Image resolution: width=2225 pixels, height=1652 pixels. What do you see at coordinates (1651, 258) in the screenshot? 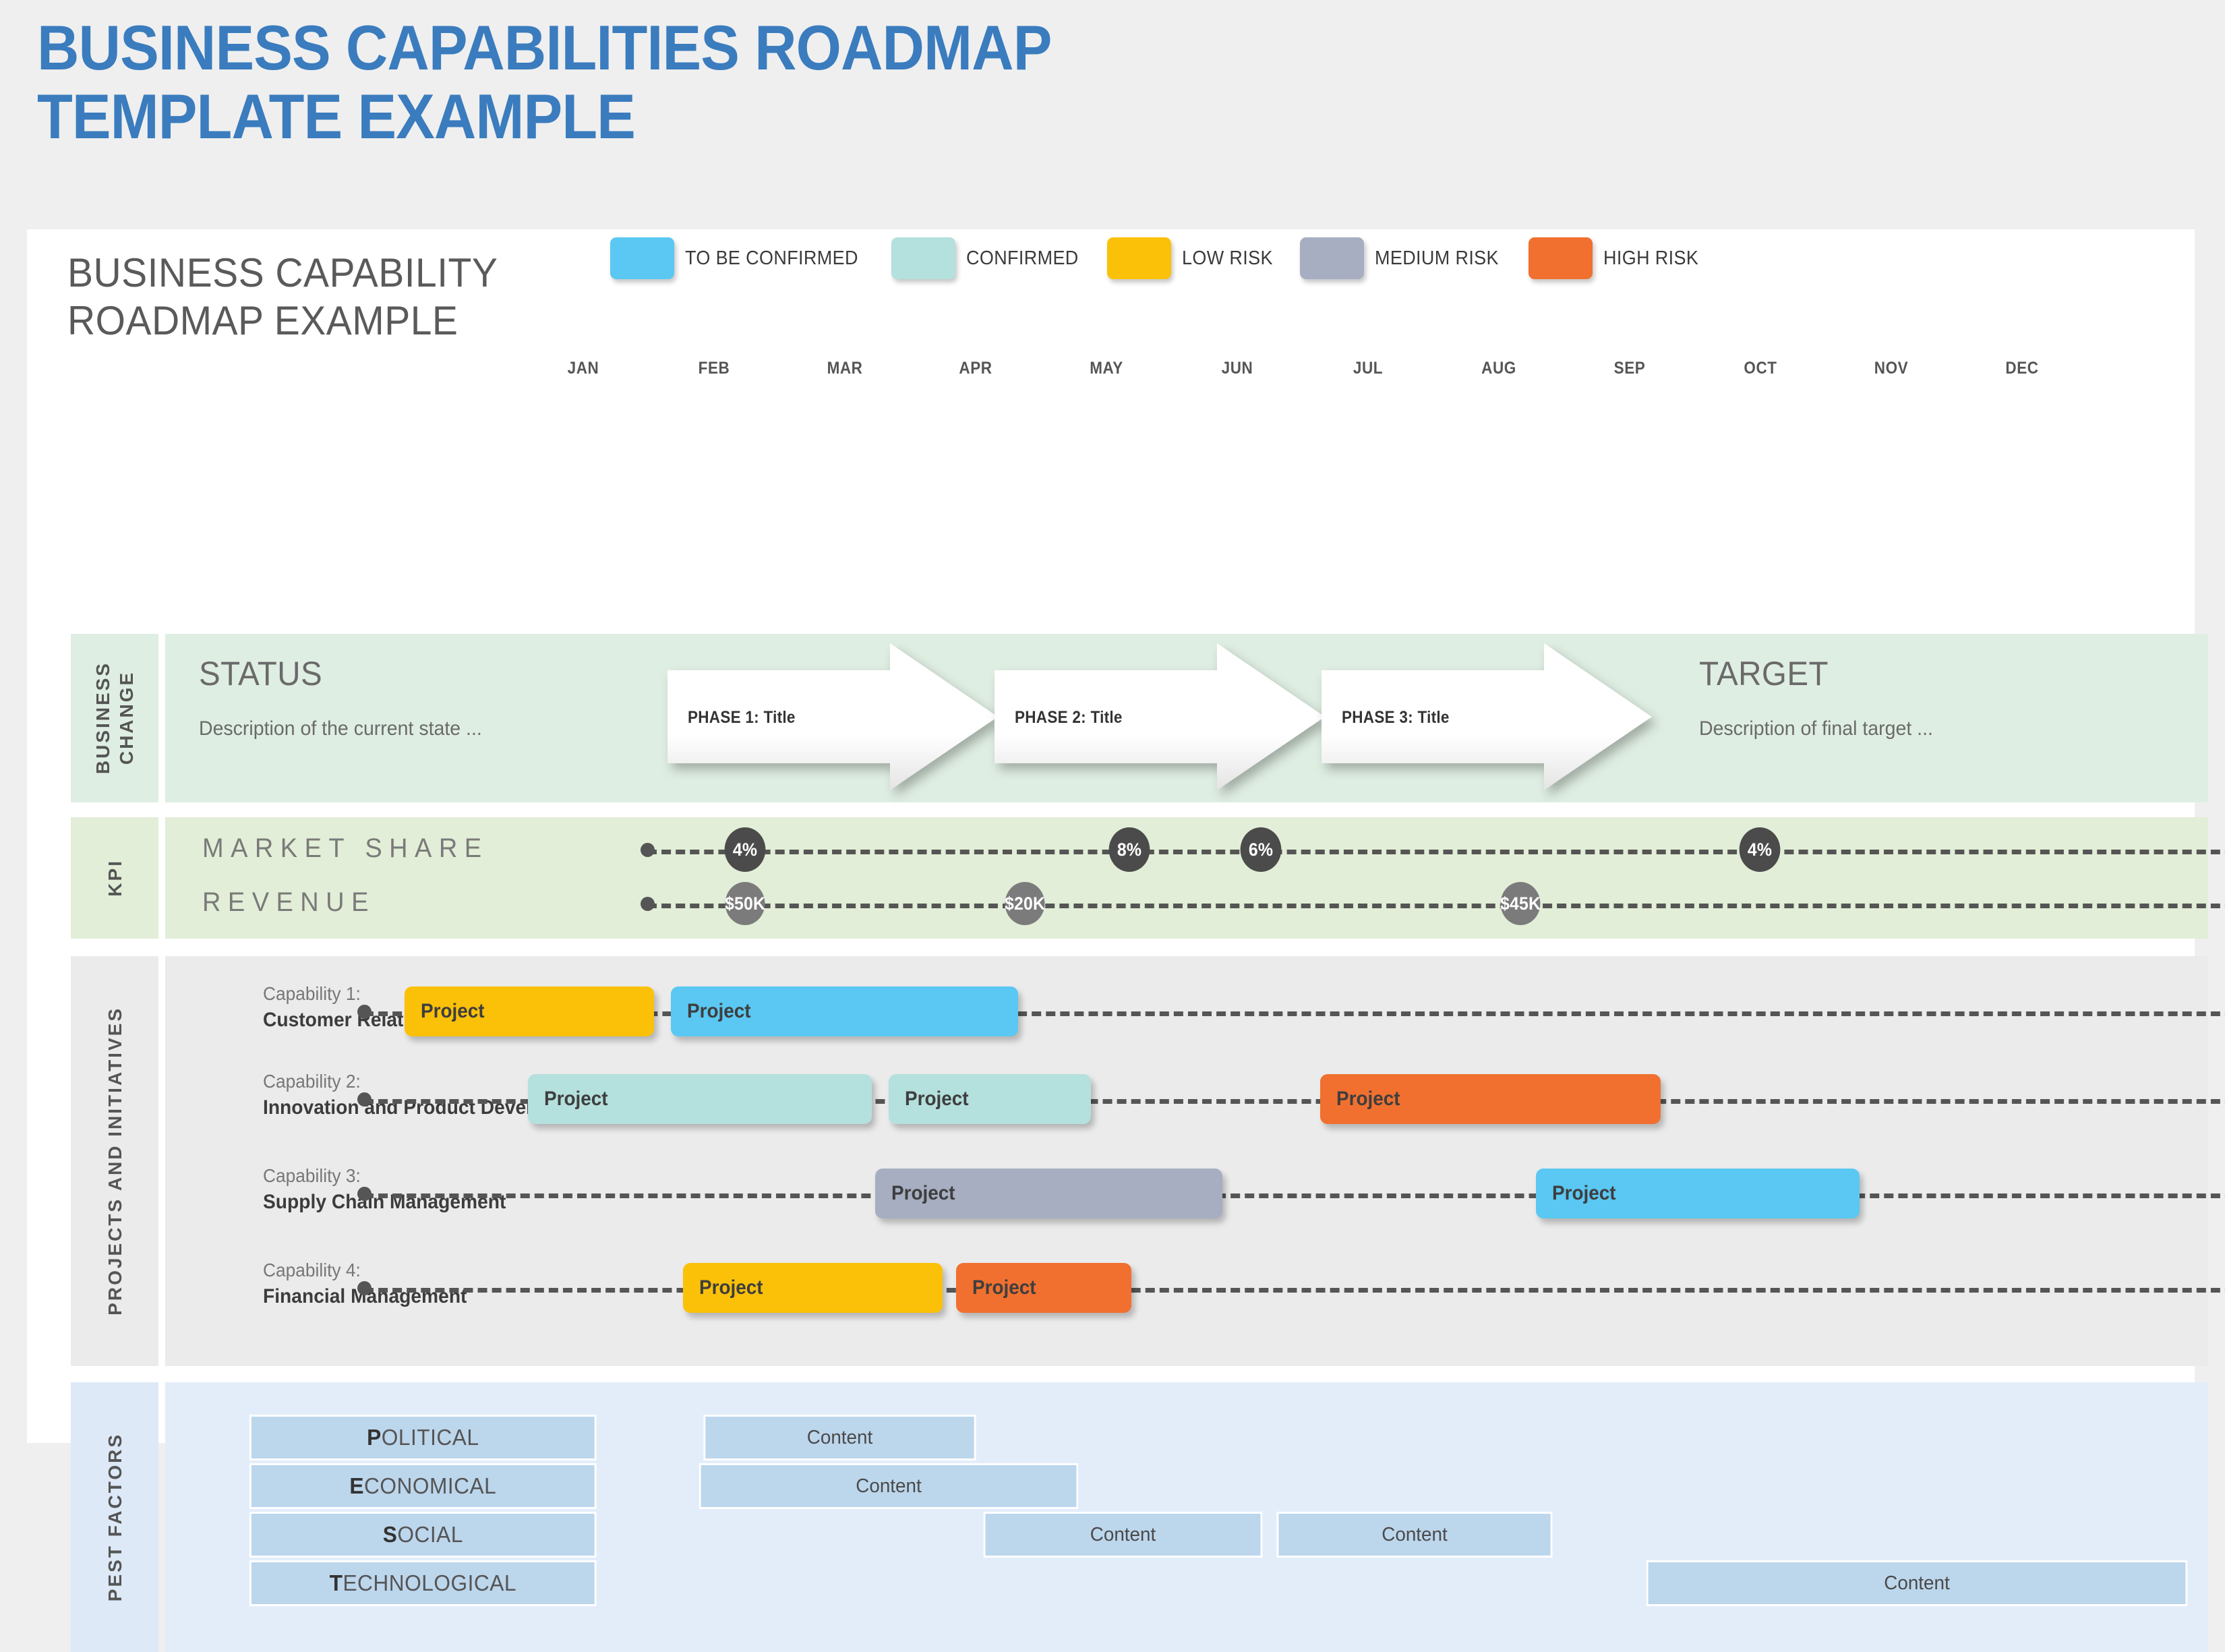
I see `legend-label: HIGH RISK` at bounding box center [1651, 258].